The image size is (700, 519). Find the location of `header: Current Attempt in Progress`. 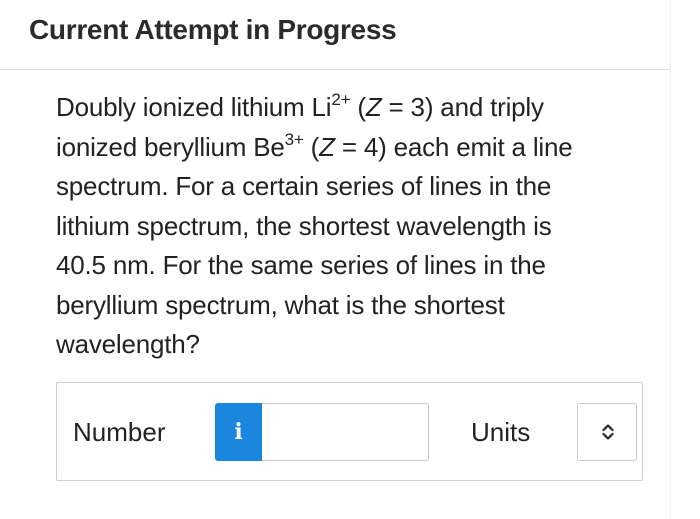

header: Current Attempt in Progress is located at coordinates (335, 35).